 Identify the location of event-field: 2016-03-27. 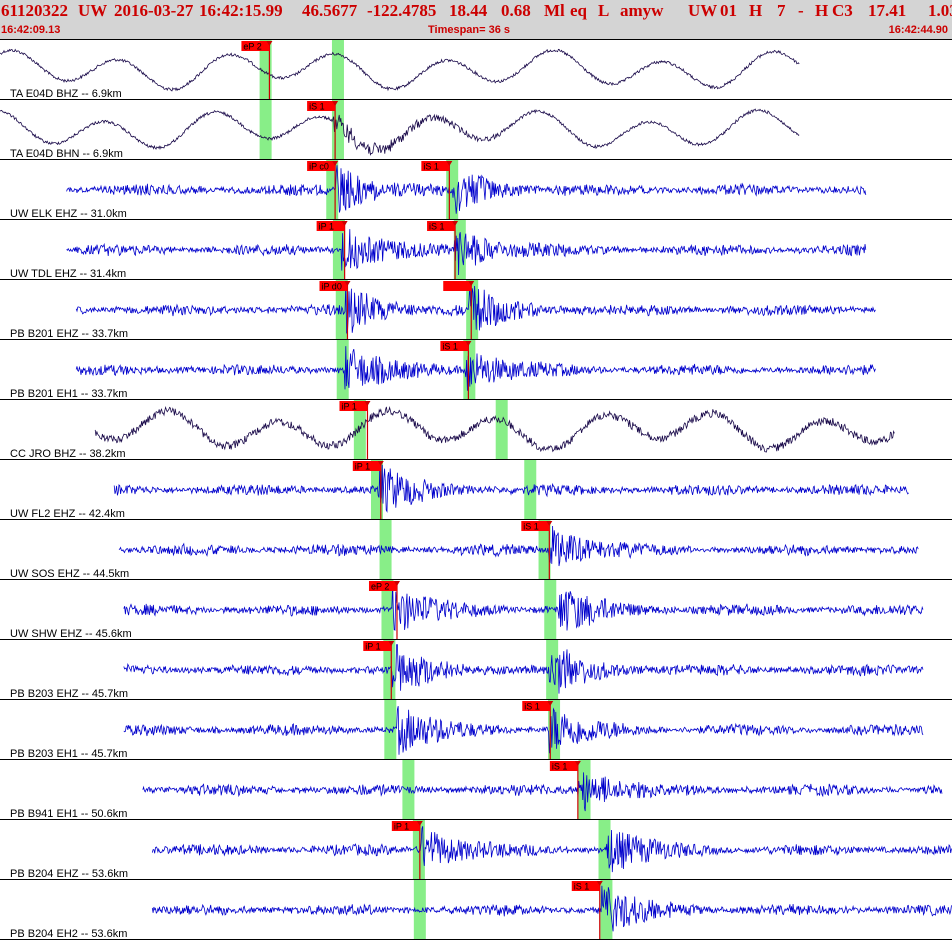
(154, 10).